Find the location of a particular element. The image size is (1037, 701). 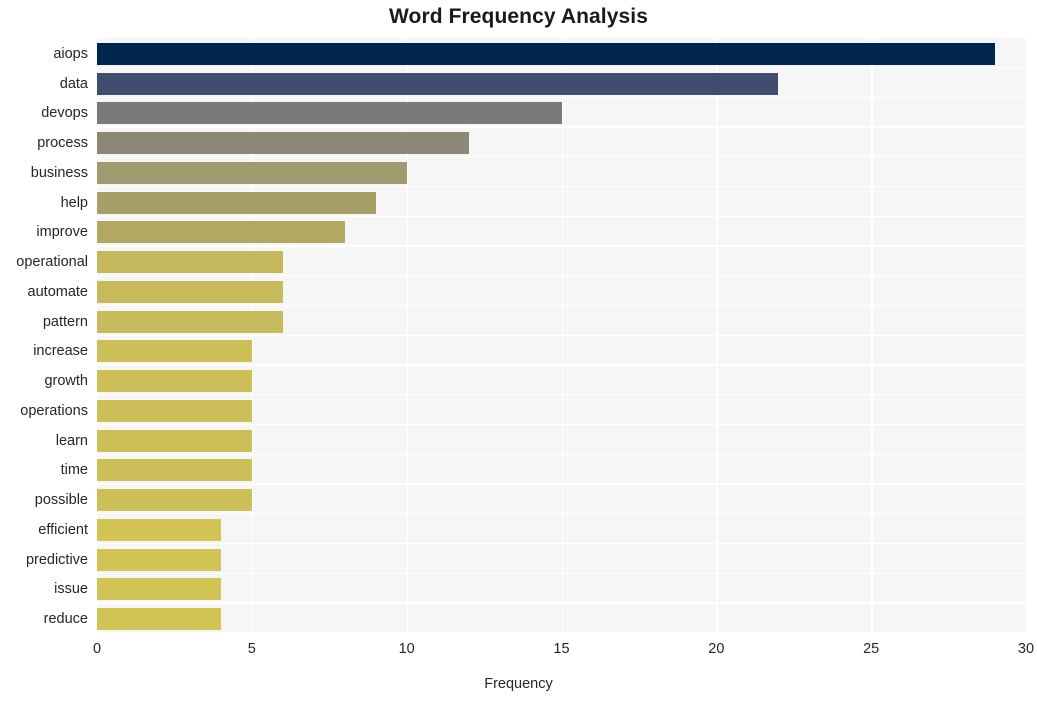

y-axis-tick-label: reduce is located at coordinates (65, 619).